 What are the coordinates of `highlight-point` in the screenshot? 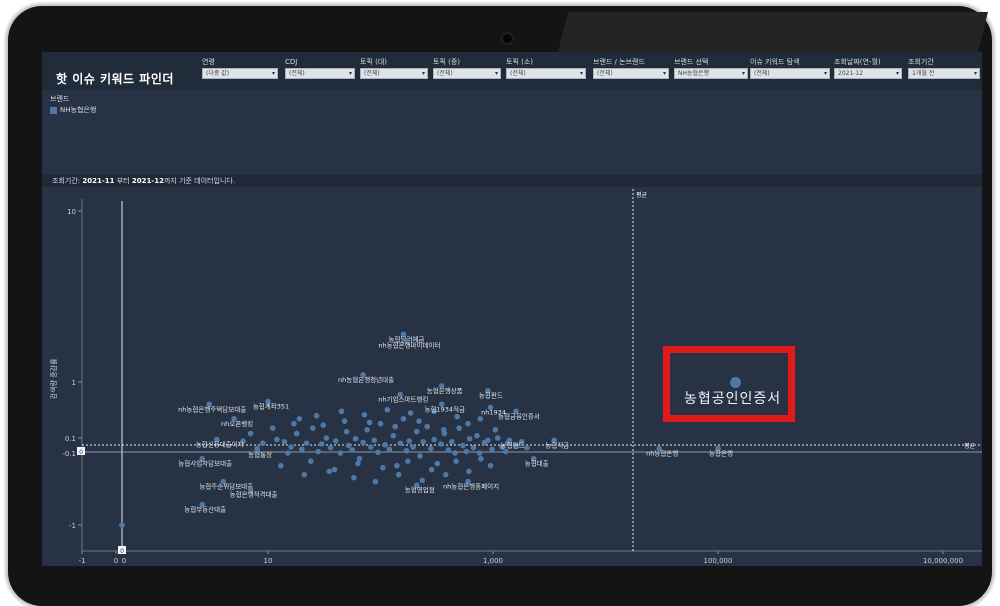 It's located at (735, 382).